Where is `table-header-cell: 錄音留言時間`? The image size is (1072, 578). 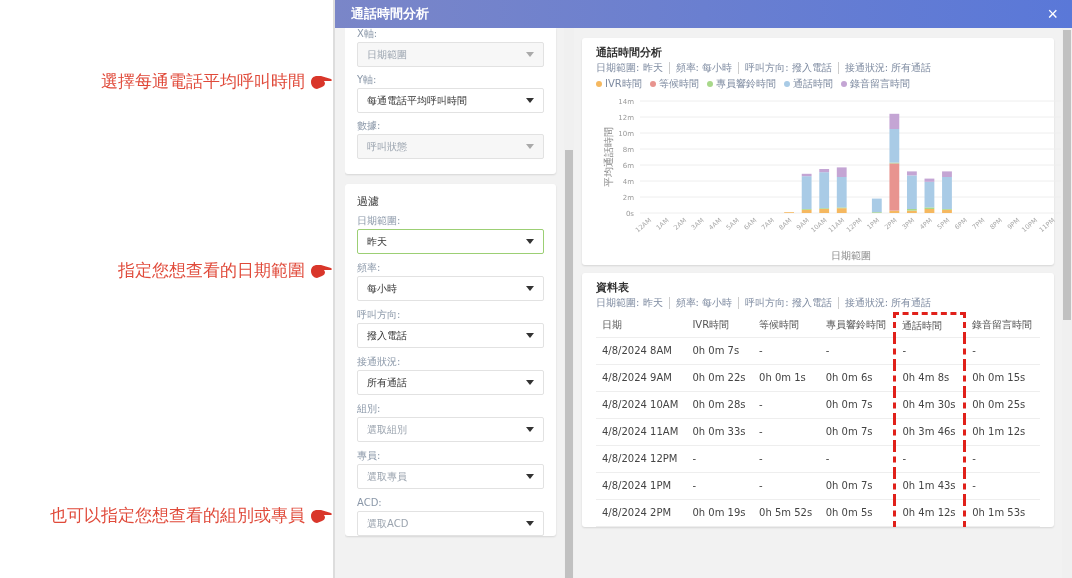 table-header-cell: 錄音留言時間 is located at coordinates (1002, 325).